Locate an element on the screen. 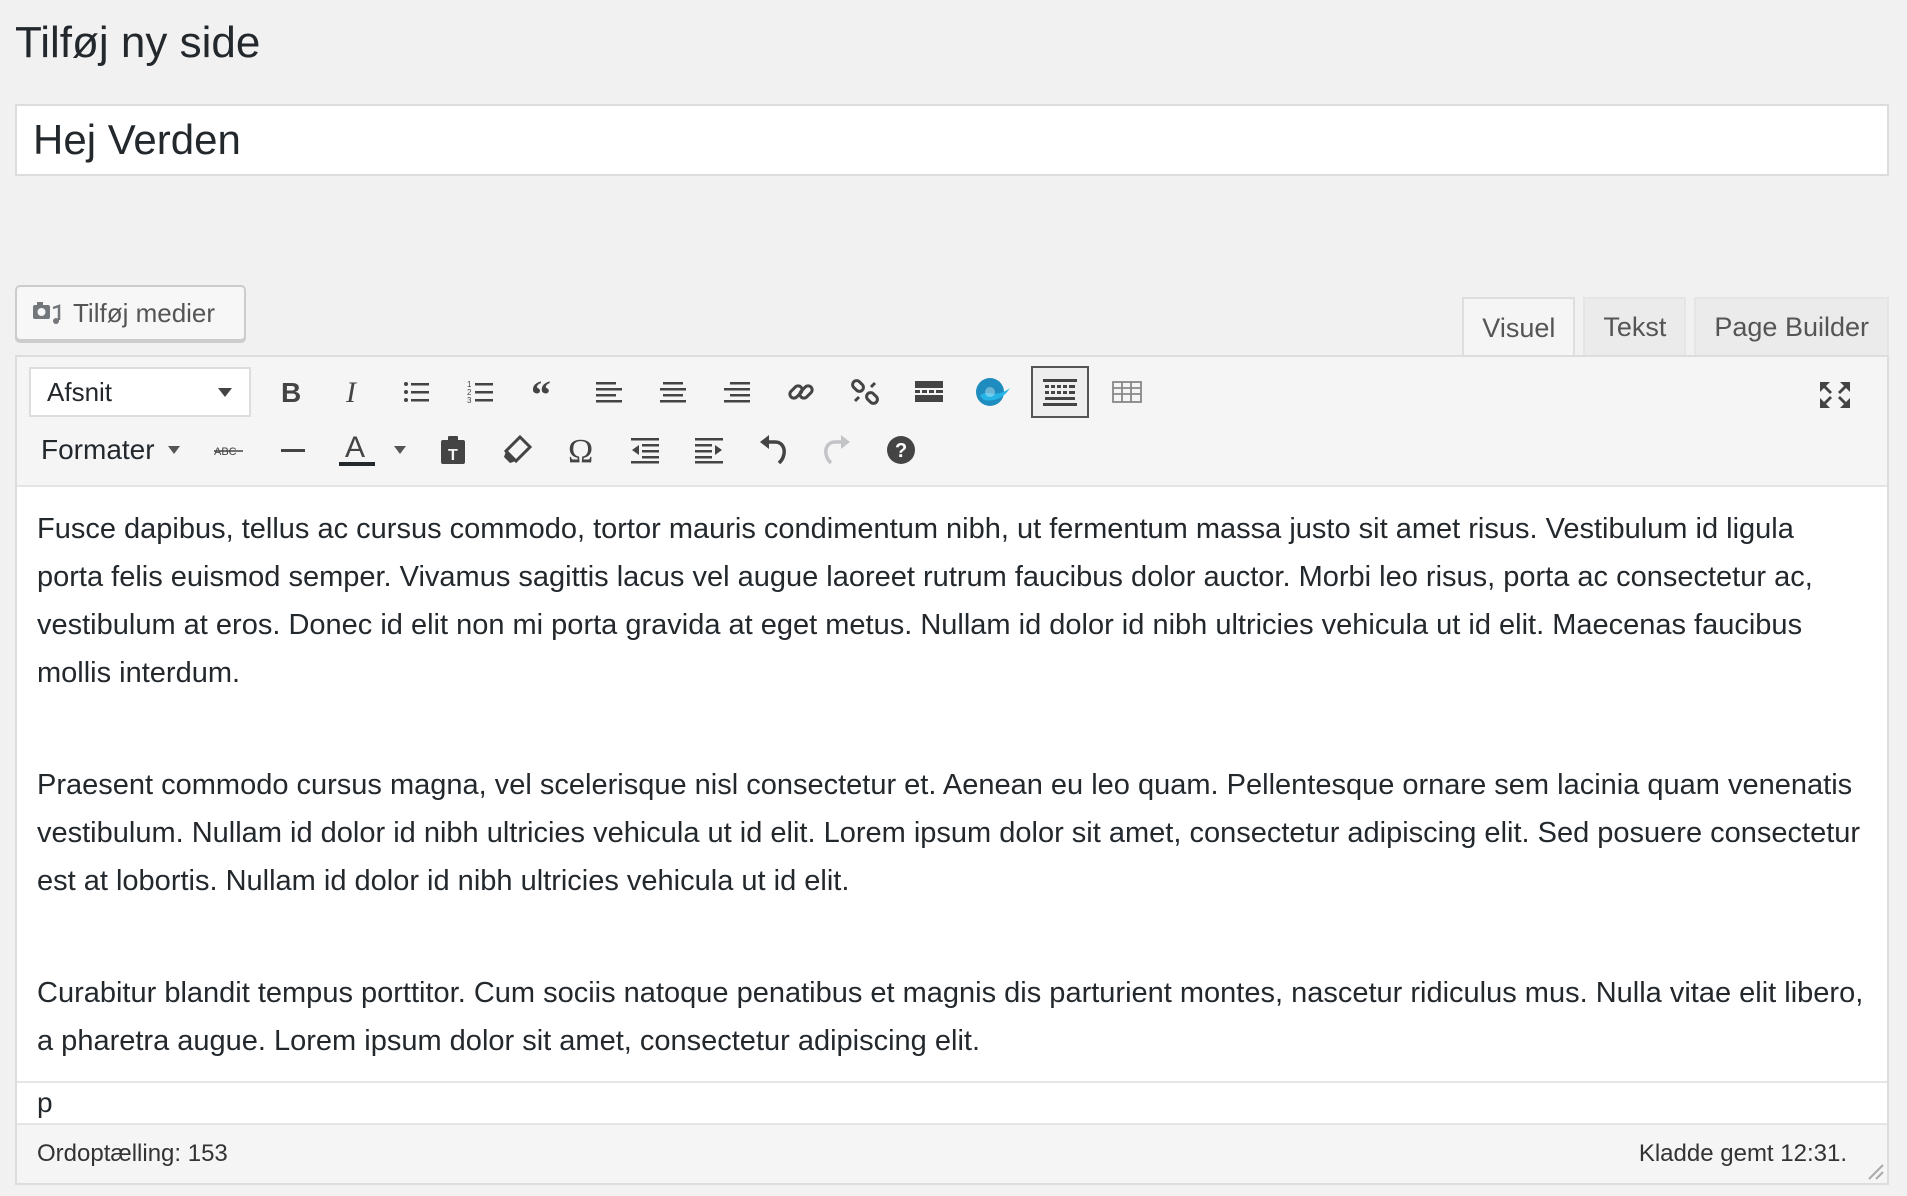  help-icon: ? is located at coordinates (900, 450).